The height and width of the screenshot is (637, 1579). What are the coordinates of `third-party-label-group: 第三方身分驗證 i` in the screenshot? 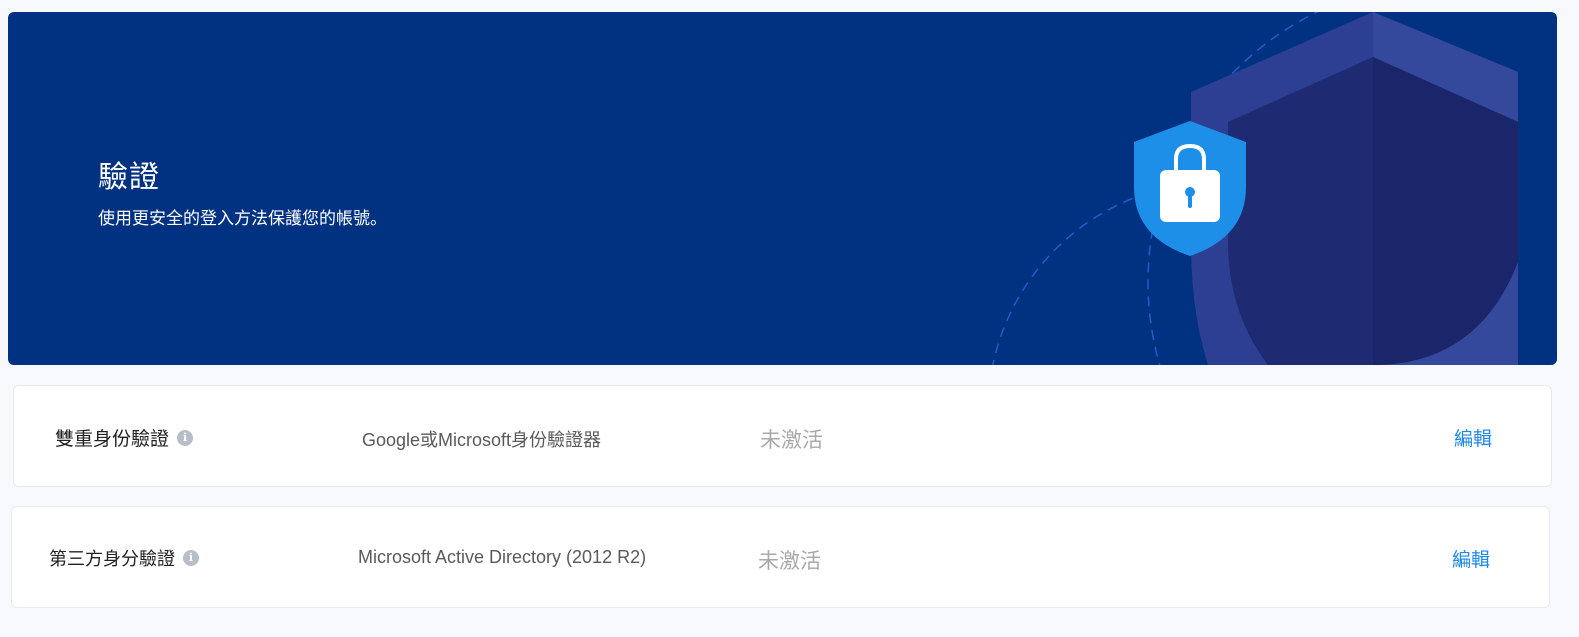 It's located at (124, 558).